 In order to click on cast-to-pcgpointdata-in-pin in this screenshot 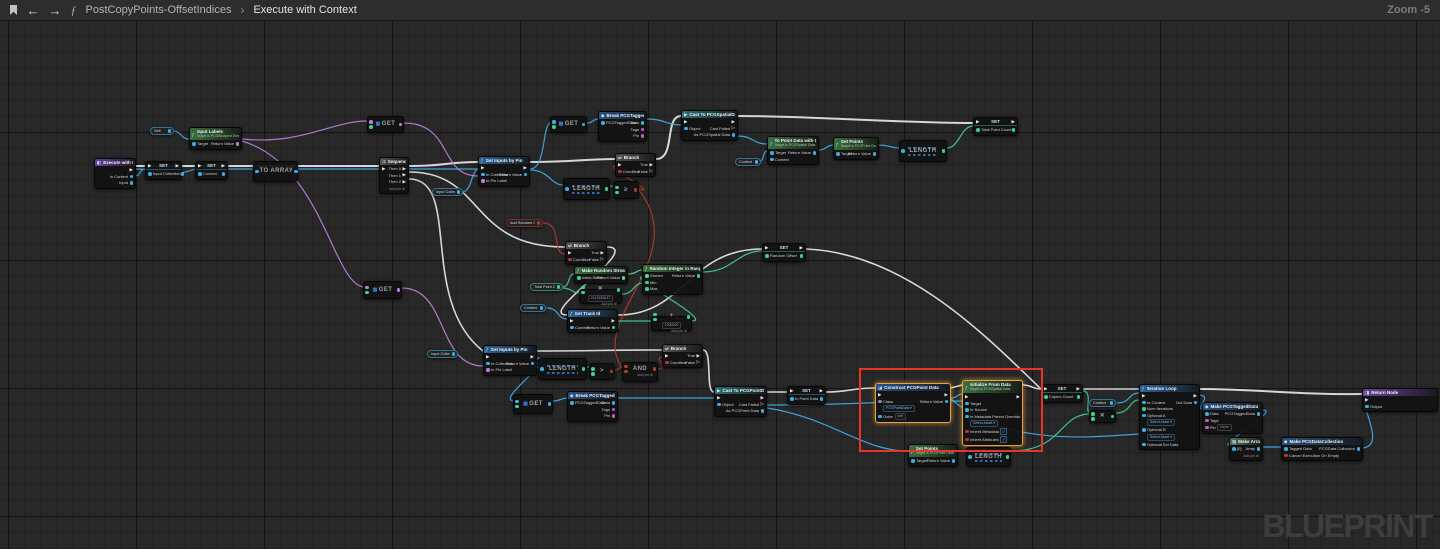, I will do `click(719, 404)`.